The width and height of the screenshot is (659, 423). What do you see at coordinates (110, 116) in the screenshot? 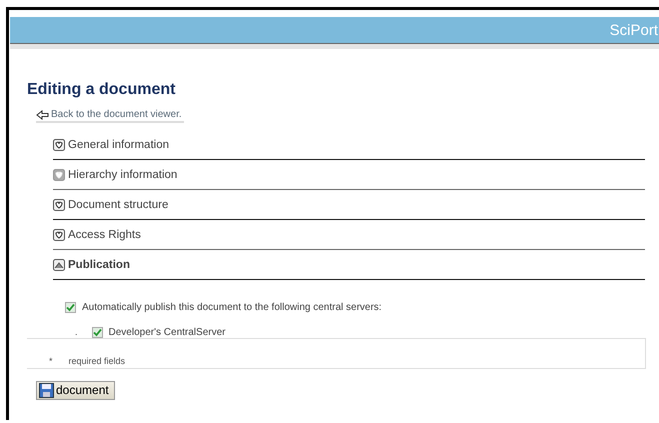
I see `back-link: Back to the document viewer.` at bounding box center [110, 116].